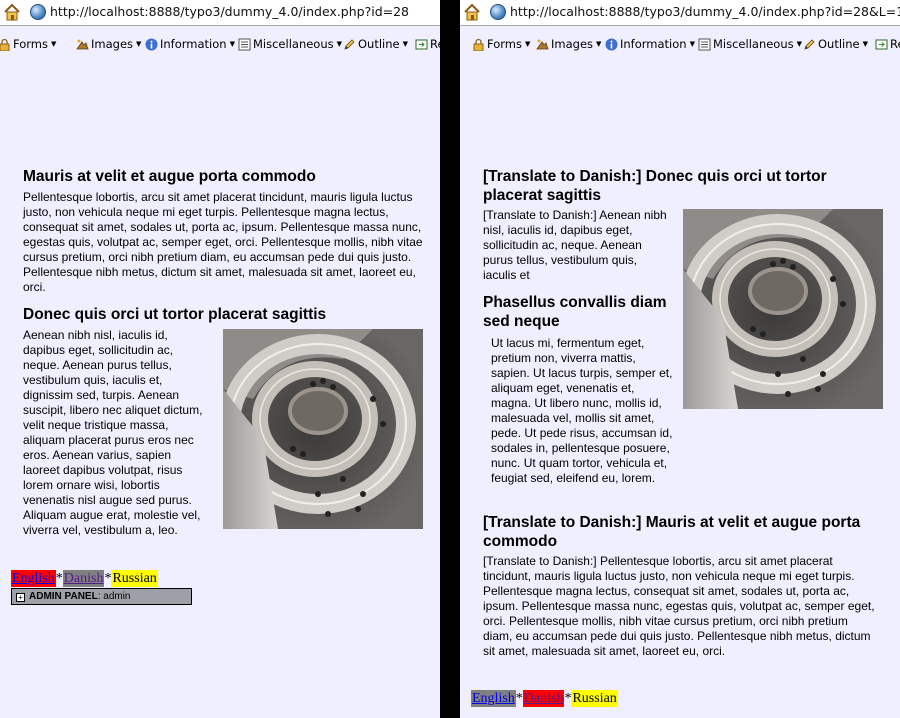  I want to click on admin-panel-label: ADMIN PANEL, so click(63, 596).